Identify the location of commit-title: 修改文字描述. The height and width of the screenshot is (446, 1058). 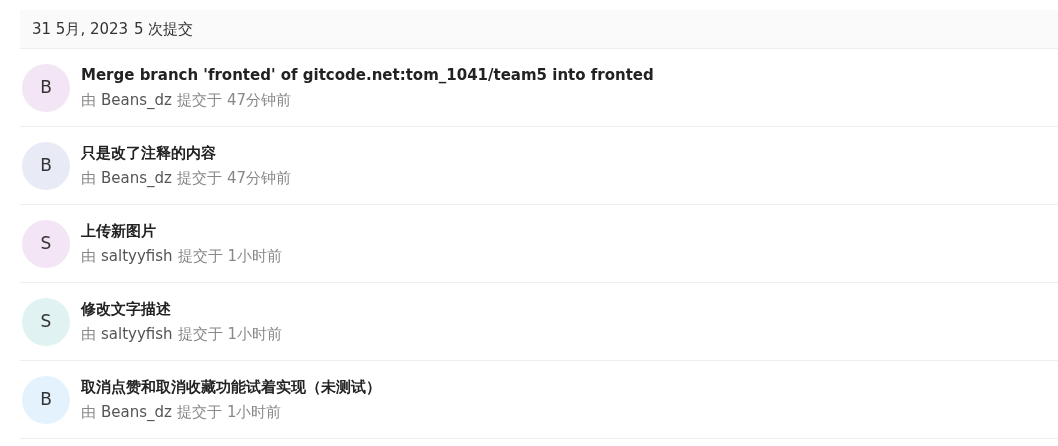
(182, 308).